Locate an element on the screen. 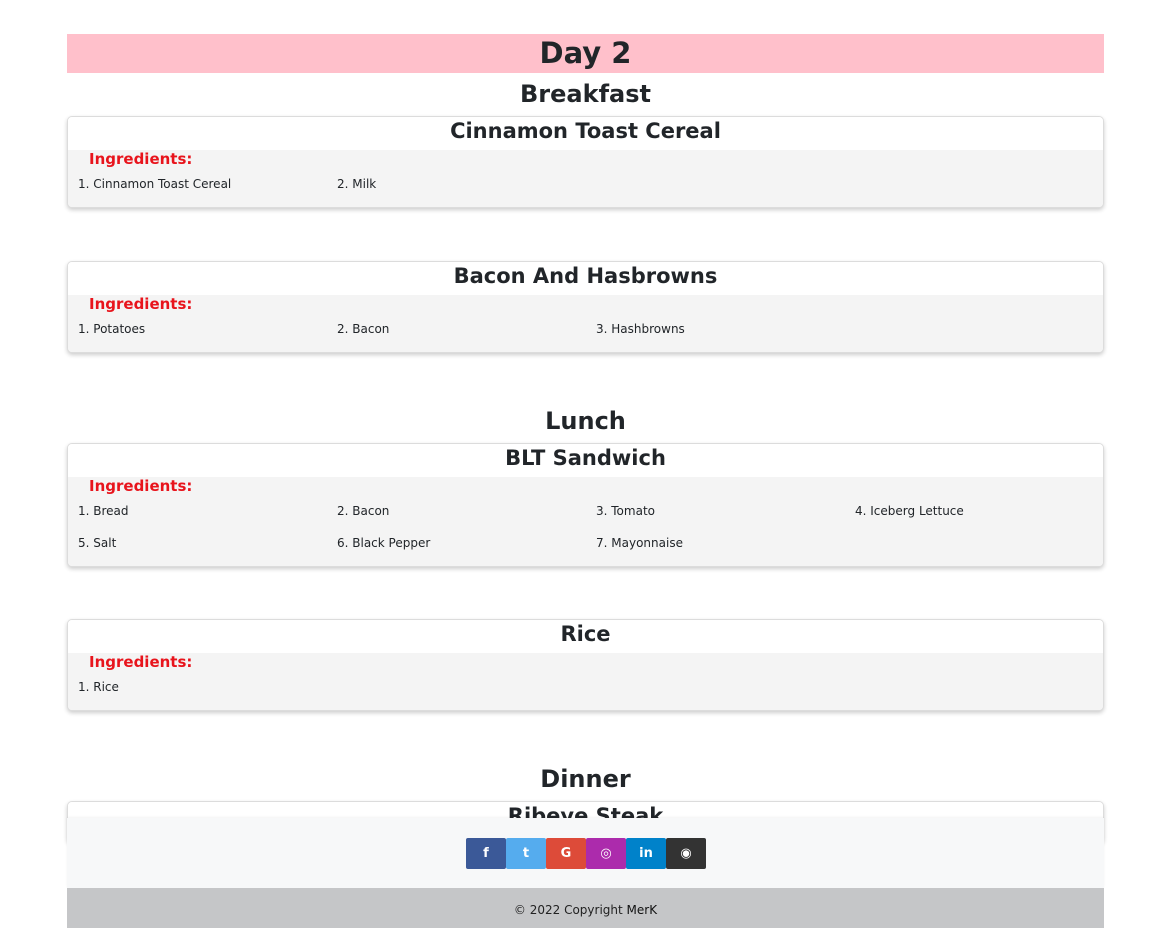 This screenshot has width=1169, height=932. recipe-card-3: Rice Ingredients: 1. Rice is located at coordinates (585, 665).